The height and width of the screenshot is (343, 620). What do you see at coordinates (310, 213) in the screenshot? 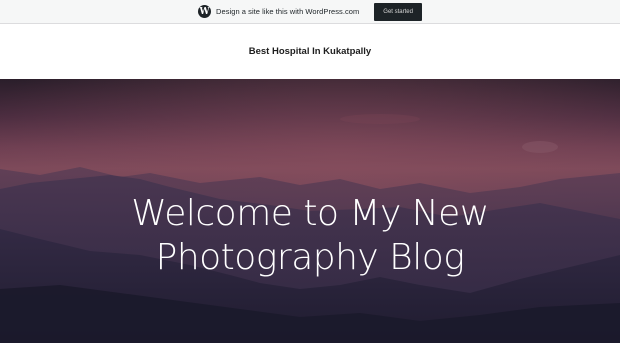
I see `hero-title-line-1: Welcome to My New` at bounding box center [310, 213].